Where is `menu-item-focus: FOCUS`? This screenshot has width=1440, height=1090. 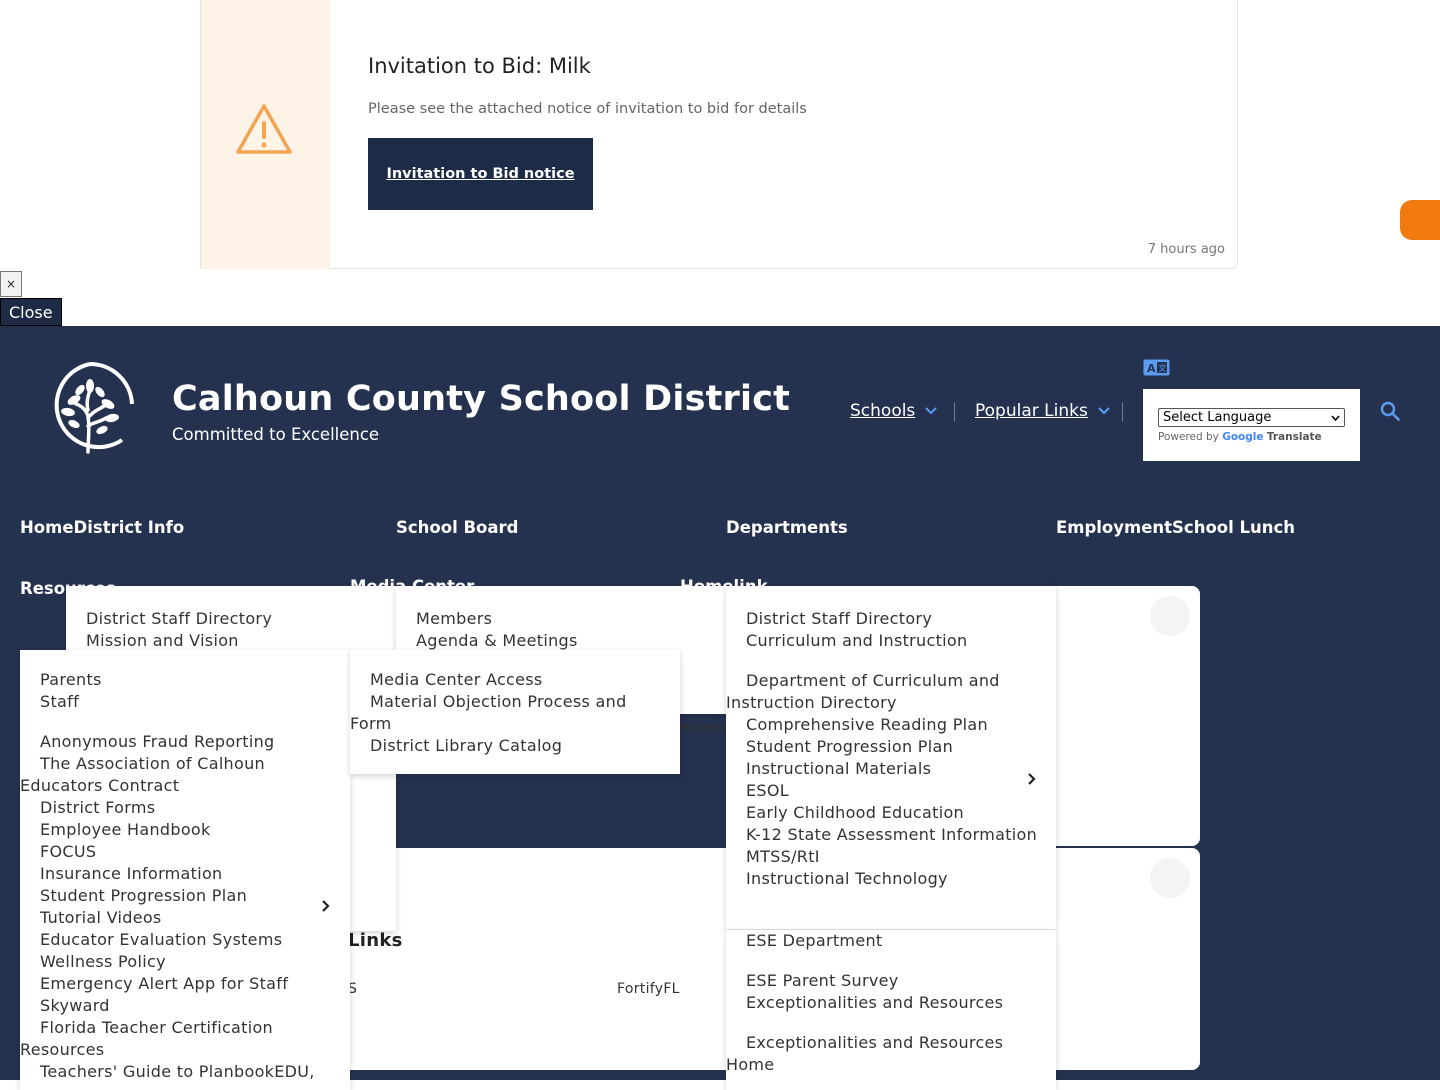
menu-item-focus: FOCUS is located at coordinates (185, 852).